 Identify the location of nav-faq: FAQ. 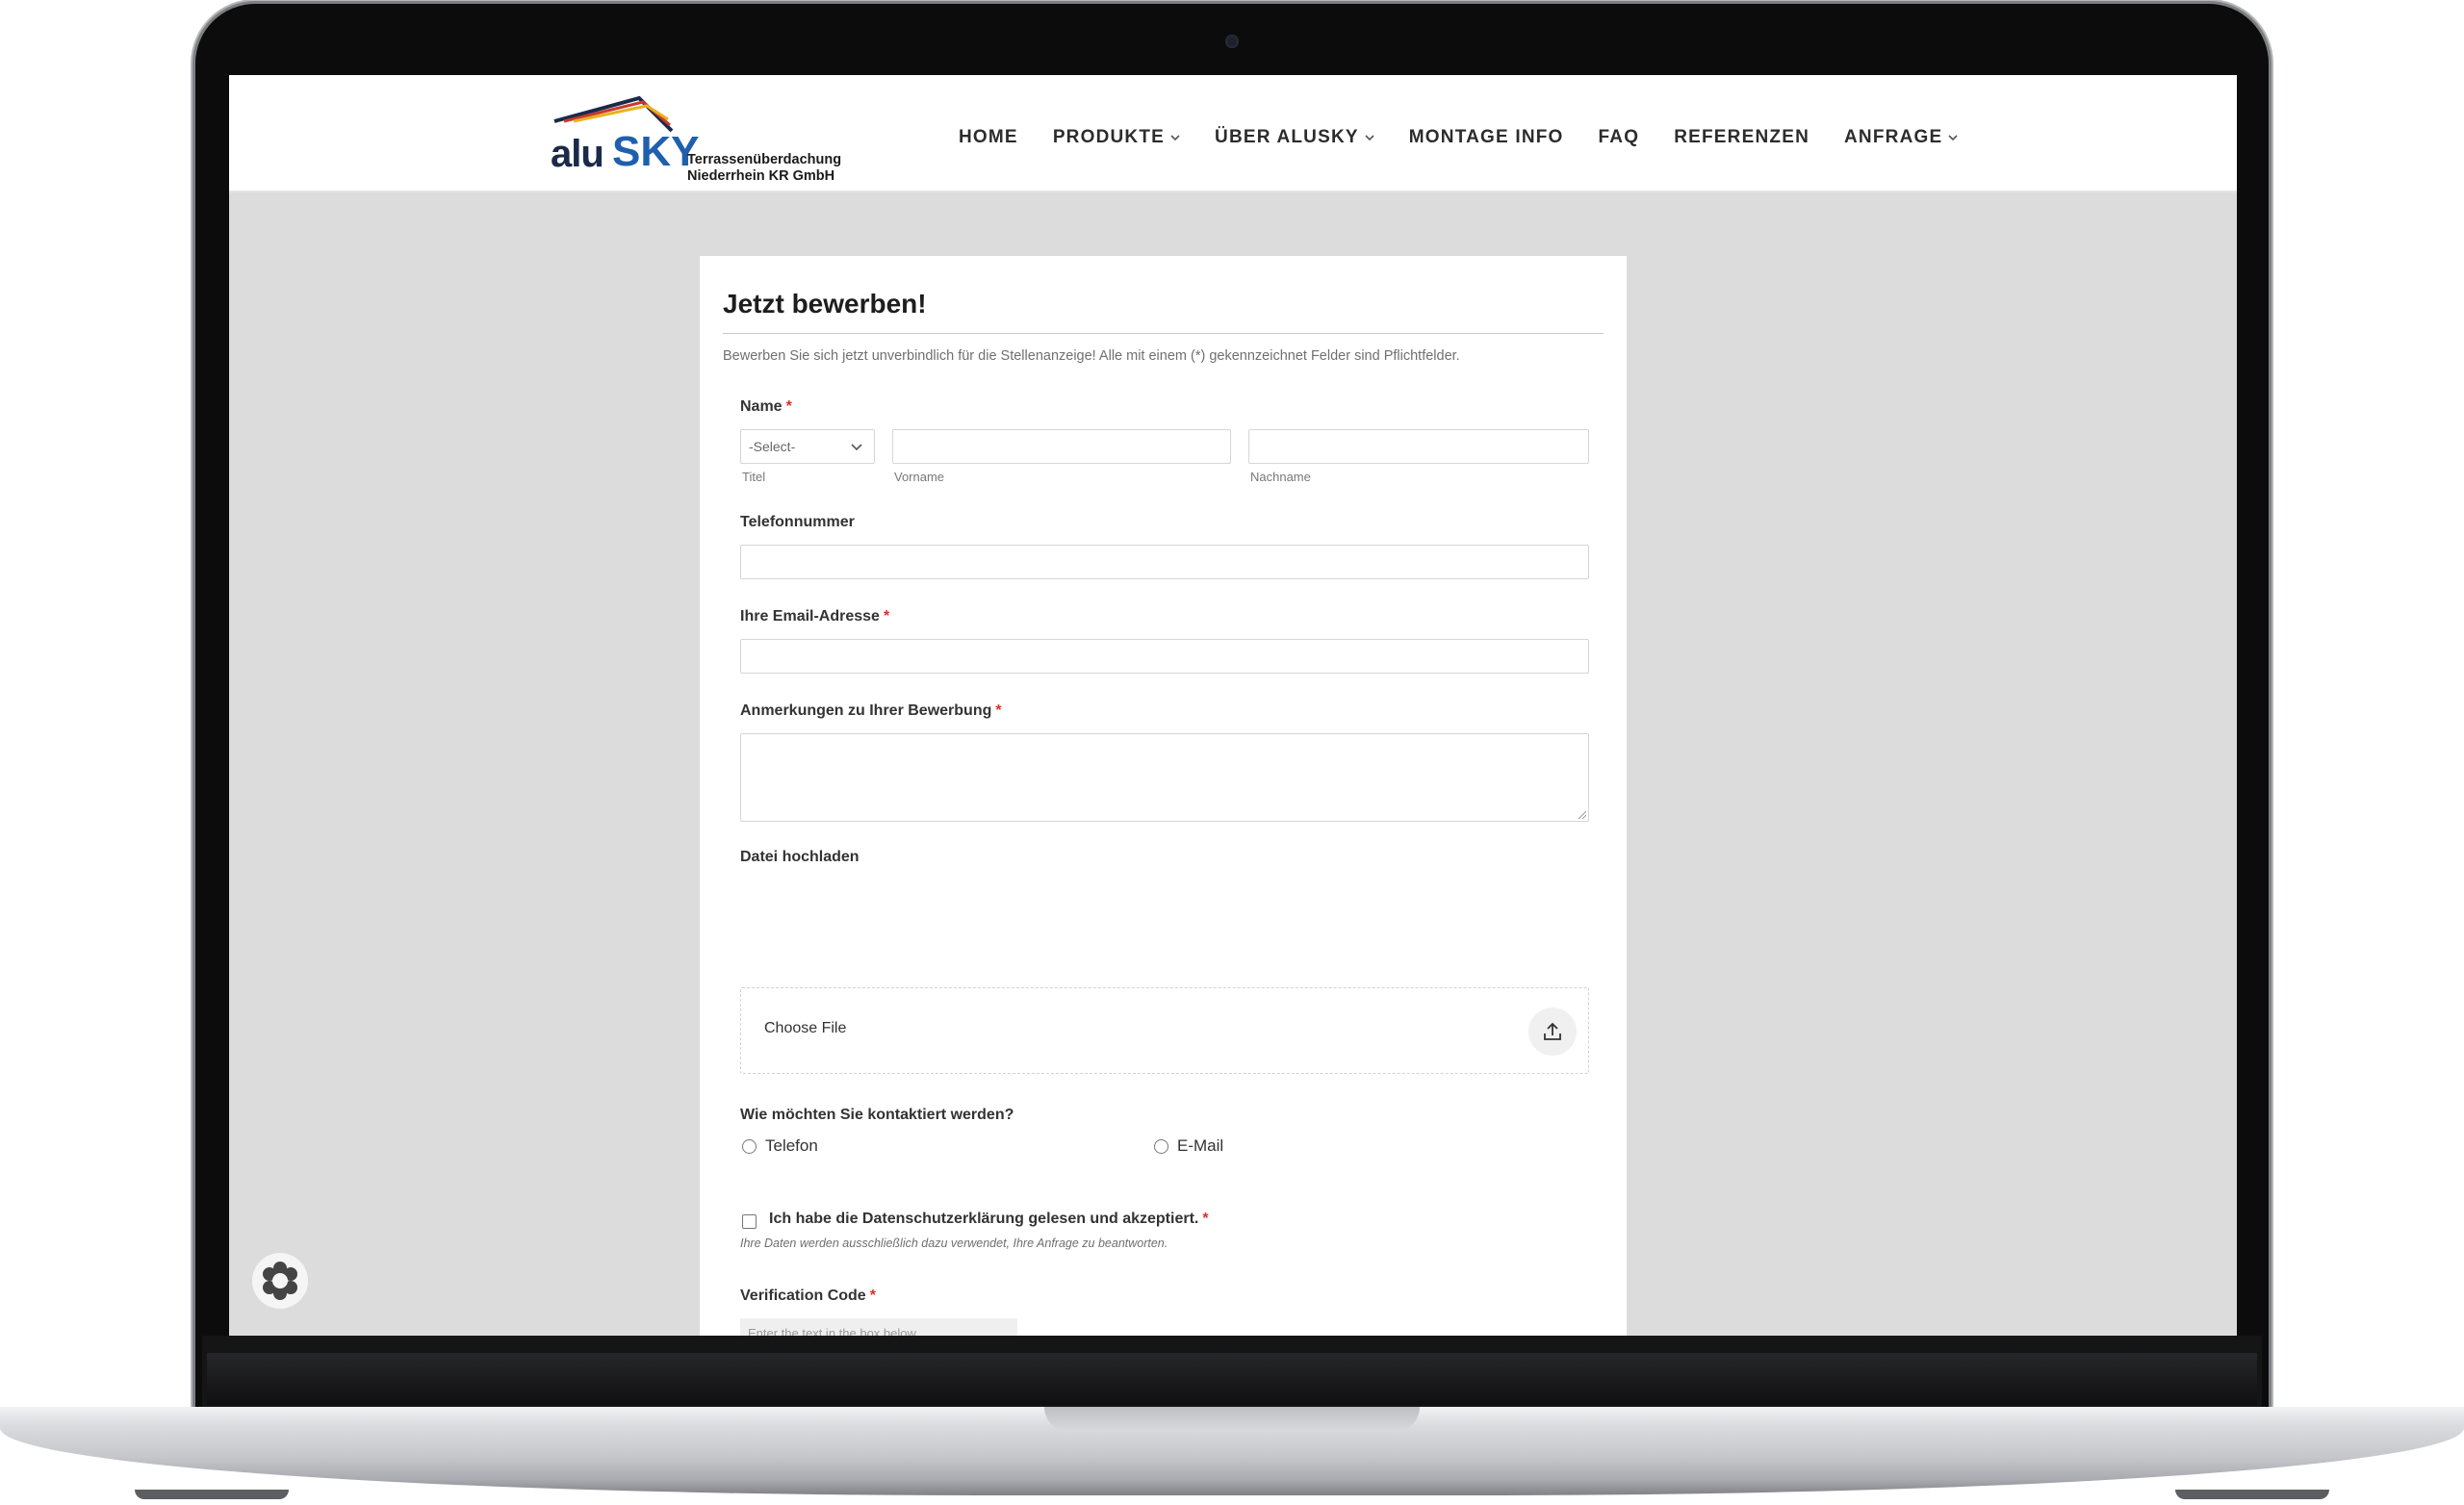
(1619, 137).